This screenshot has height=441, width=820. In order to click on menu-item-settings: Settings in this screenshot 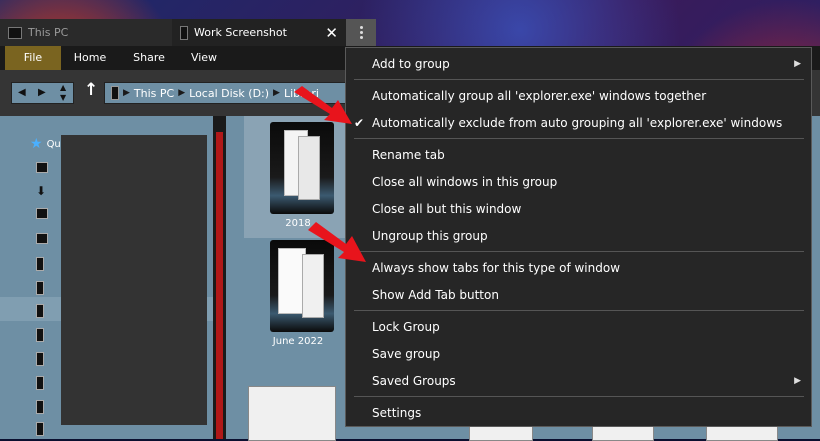, I will do `click(396, 413)`.